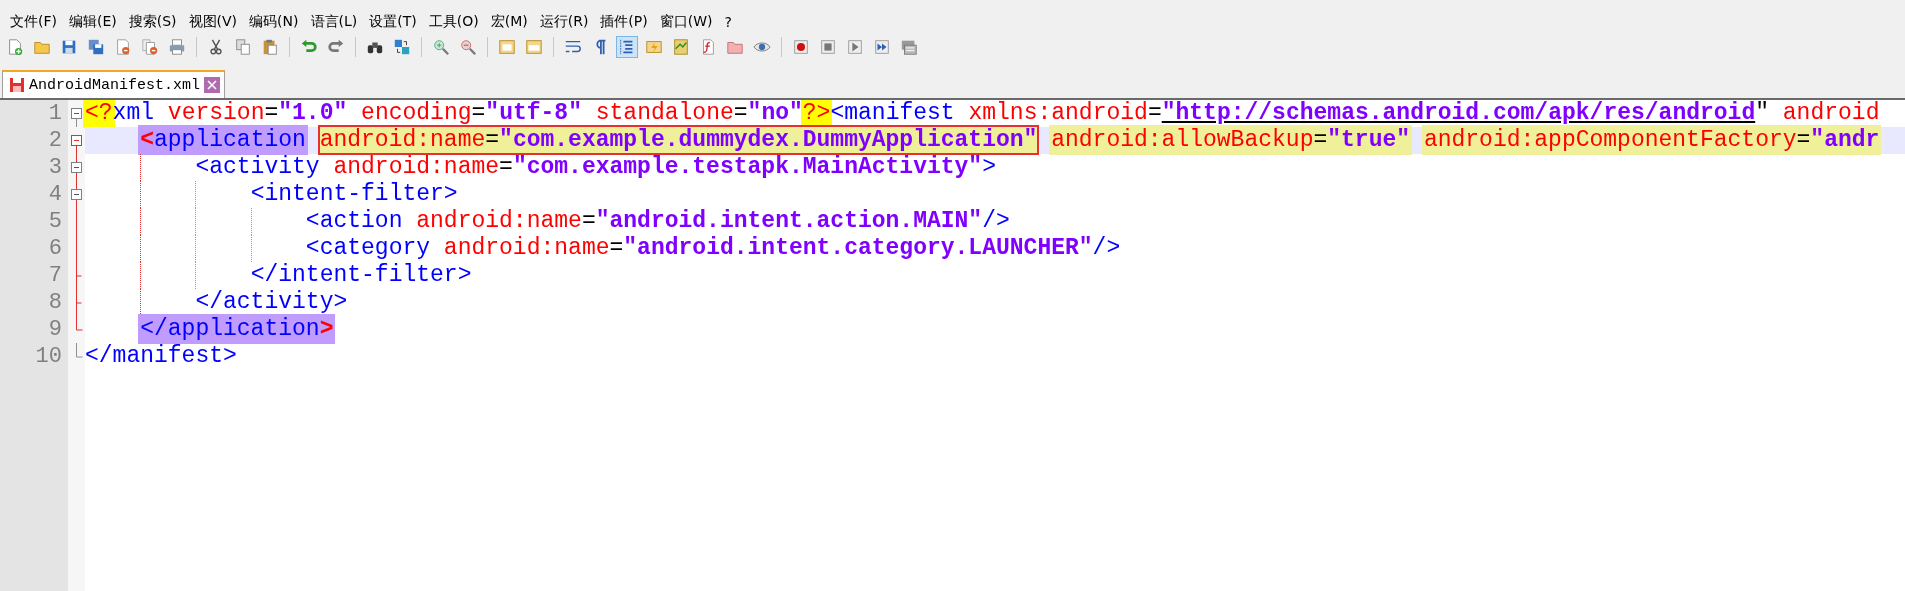  What do you see at coordinates (152, 22) in the screenshot?
I see `menu-item: 搜索(S)` at bounding box center [152, 22].